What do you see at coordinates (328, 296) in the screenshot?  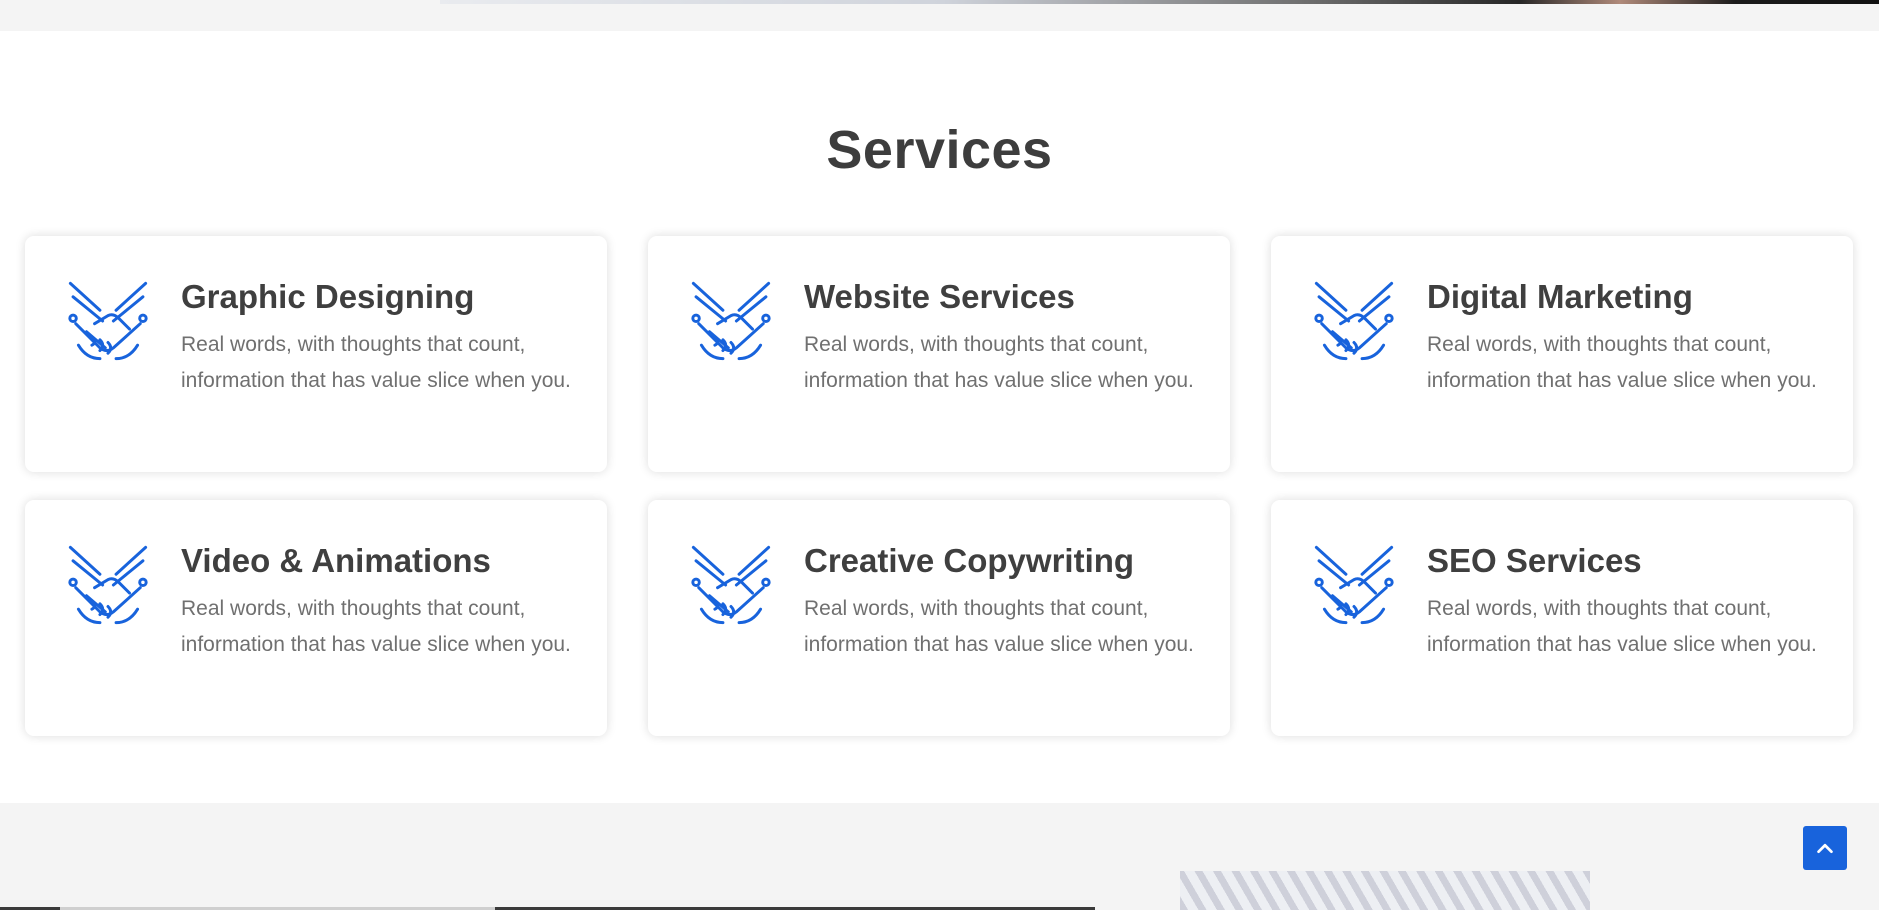 I see `service-title: Graphic Designing` at bounding box center [328, 296].